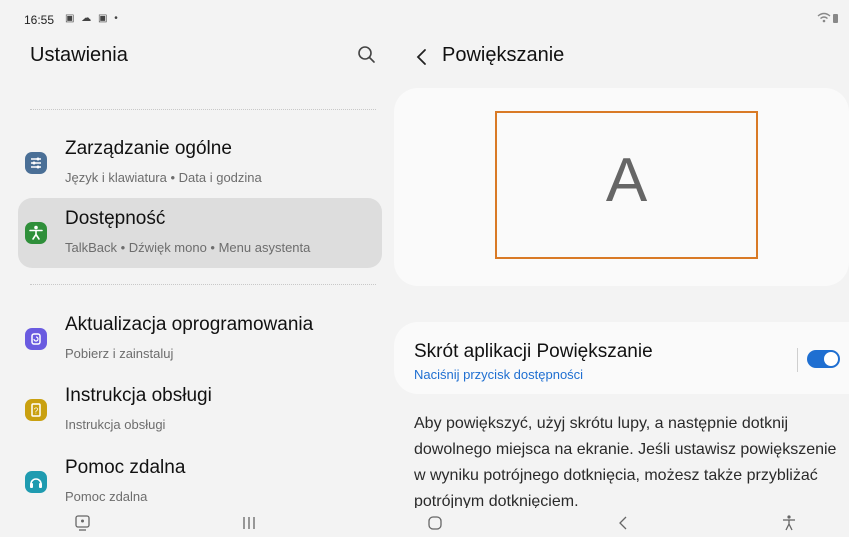 The width and height of the screenshot is (849, 537). What do you see at coordinates (36, 163) in the screenshot?
I see `sliders-icon` at bounding box center [36, 163].